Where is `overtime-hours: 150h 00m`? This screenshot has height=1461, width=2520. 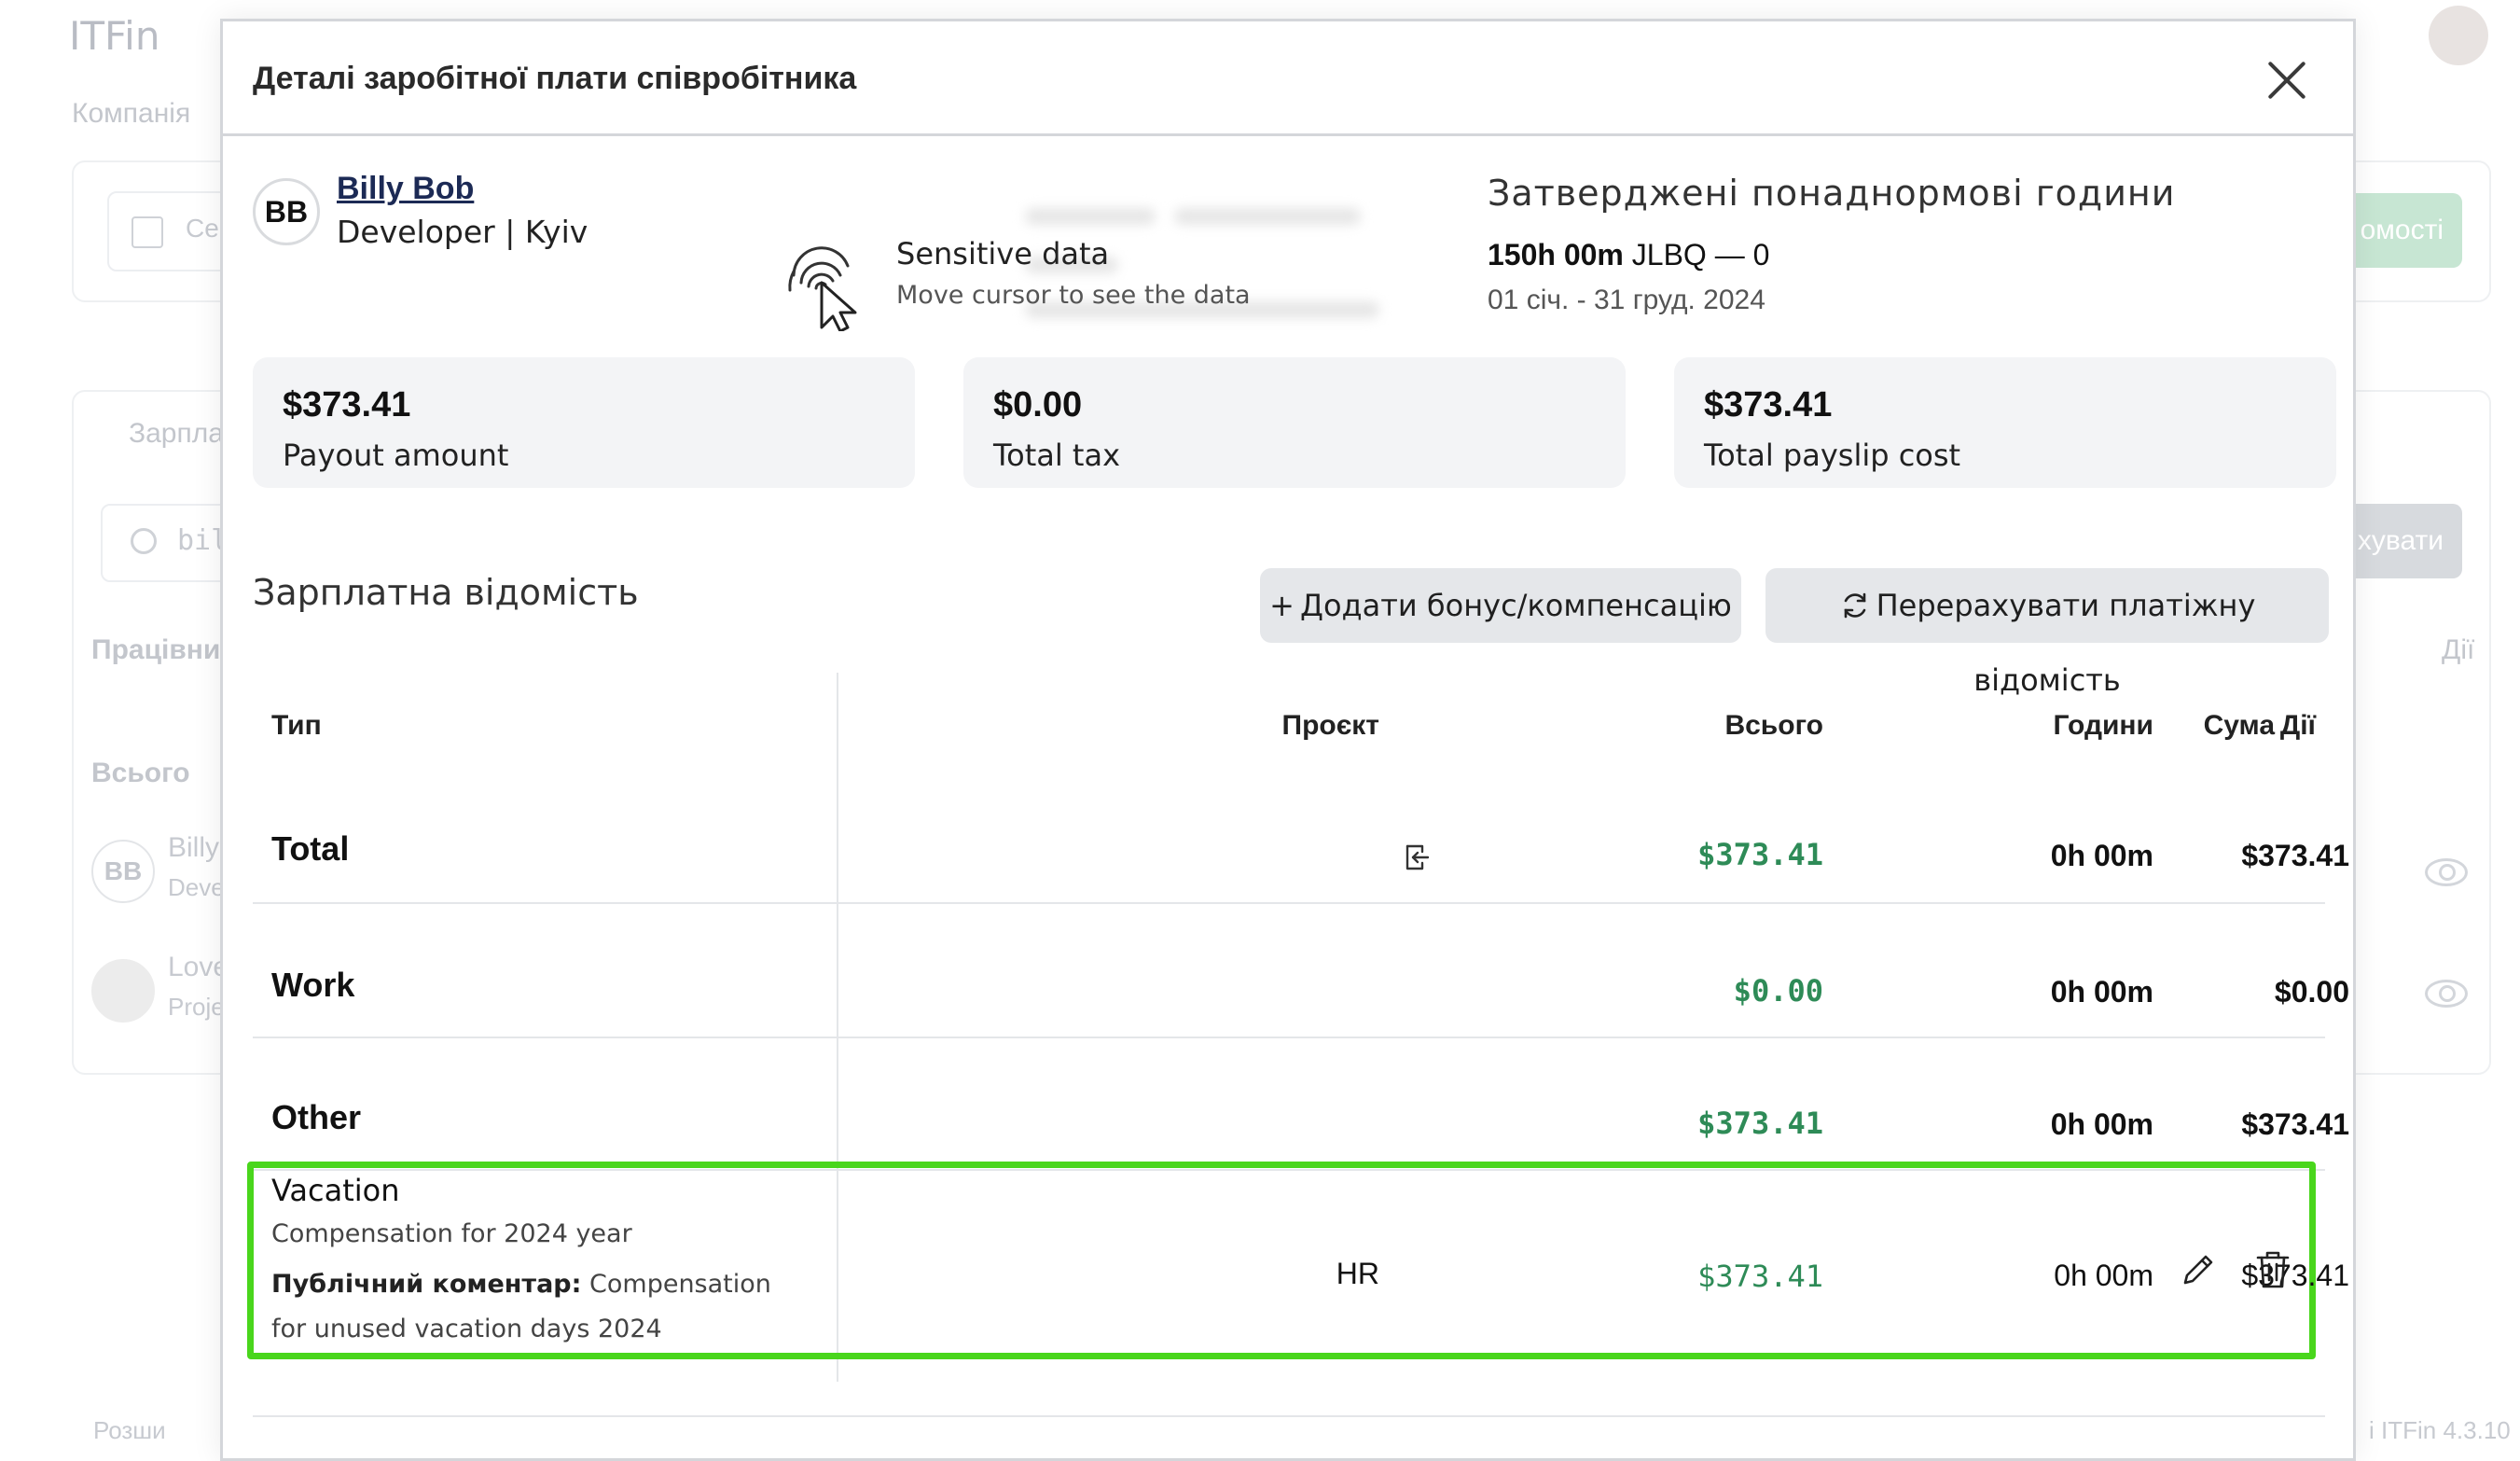 overtime-hours: 150h 00m is located at coordinates (1556, 255).